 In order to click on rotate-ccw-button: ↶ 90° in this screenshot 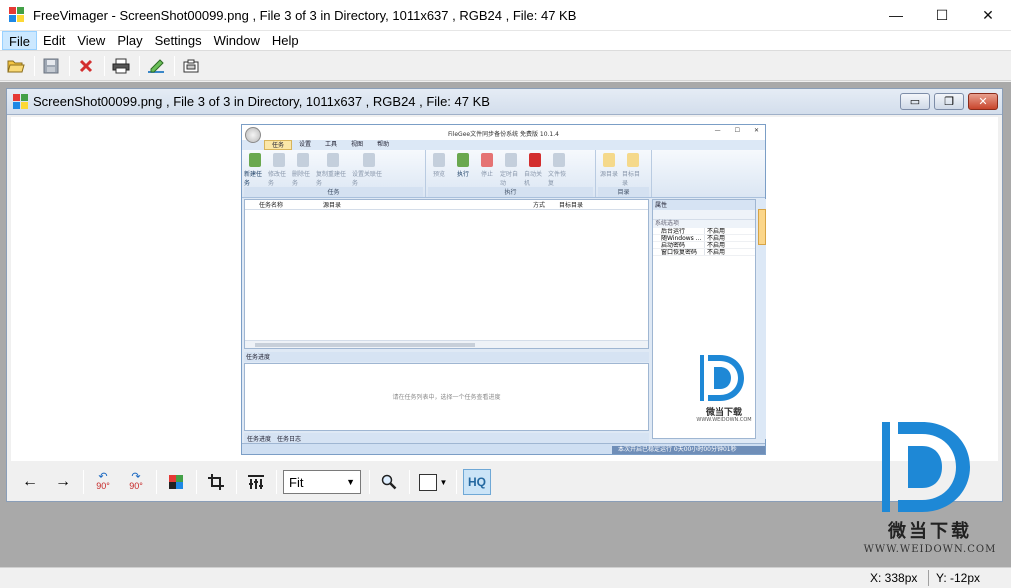, I will do `click(103, 482)`.